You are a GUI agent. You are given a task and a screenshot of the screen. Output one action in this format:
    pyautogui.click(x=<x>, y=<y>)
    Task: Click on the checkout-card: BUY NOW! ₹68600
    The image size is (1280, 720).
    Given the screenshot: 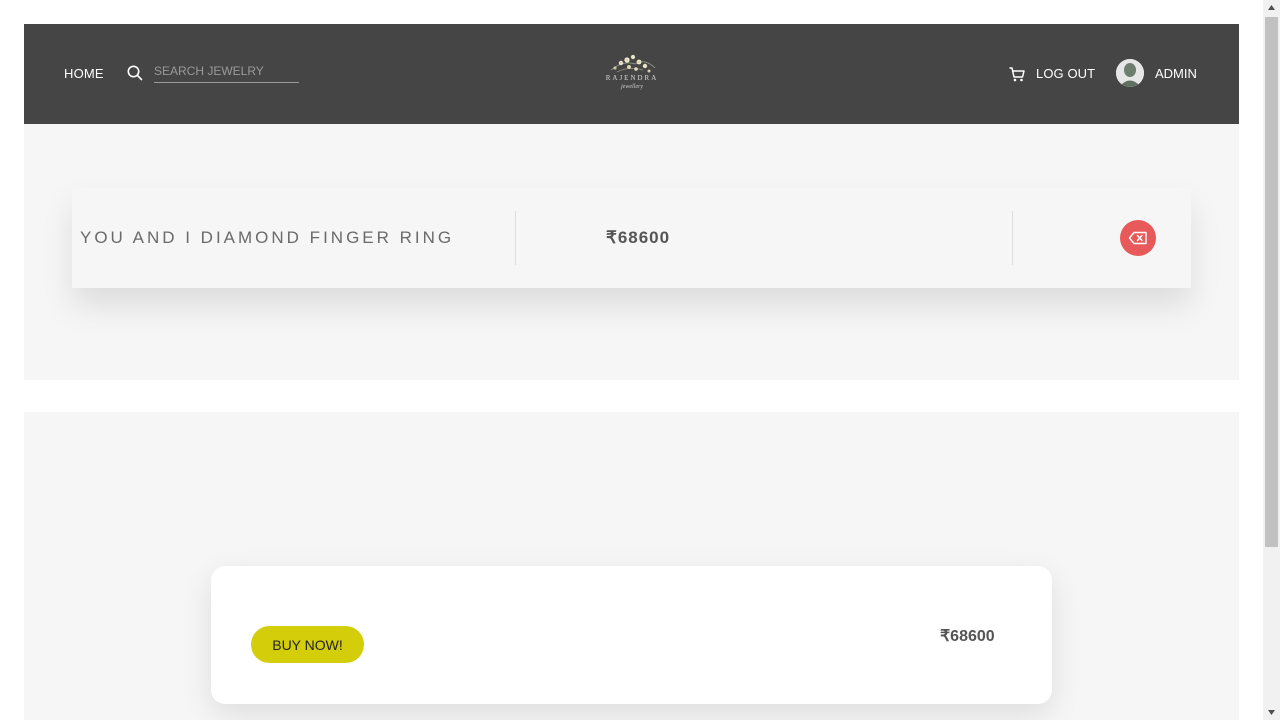 What is the action you would take?
    pyautogui.click(x=631, y=635)
    